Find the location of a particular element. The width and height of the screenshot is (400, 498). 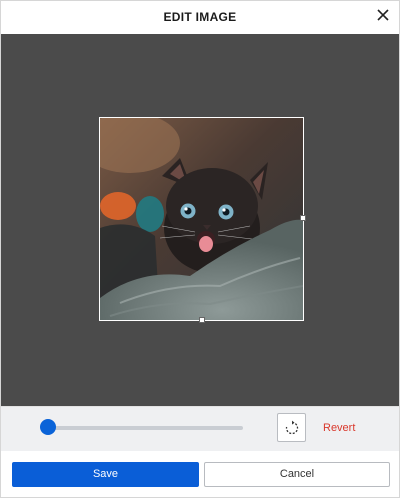

zoom-slider-track is located at coordinates (145, 428).